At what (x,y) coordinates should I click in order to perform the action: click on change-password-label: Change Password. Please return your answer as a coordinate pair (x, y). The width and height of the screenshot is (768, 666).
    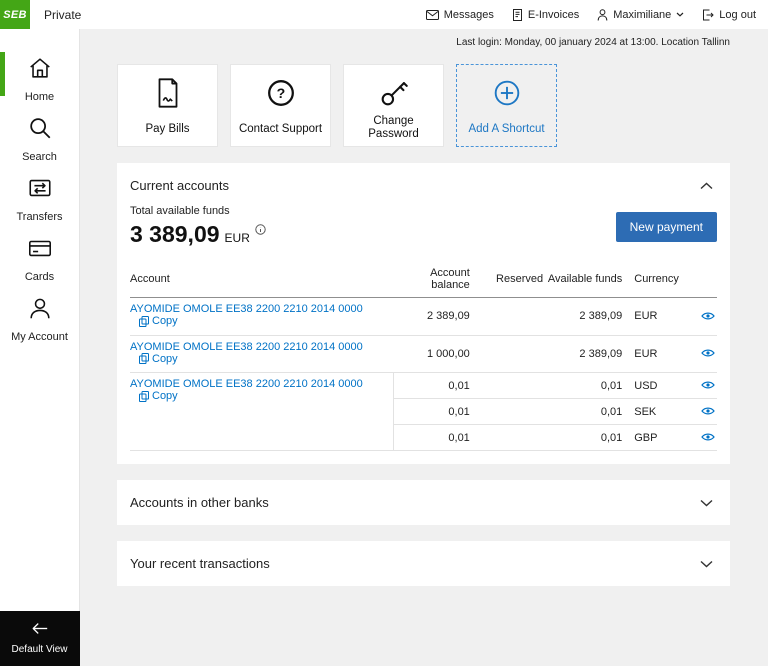
    Looking at the image, I should click on (393, 127).